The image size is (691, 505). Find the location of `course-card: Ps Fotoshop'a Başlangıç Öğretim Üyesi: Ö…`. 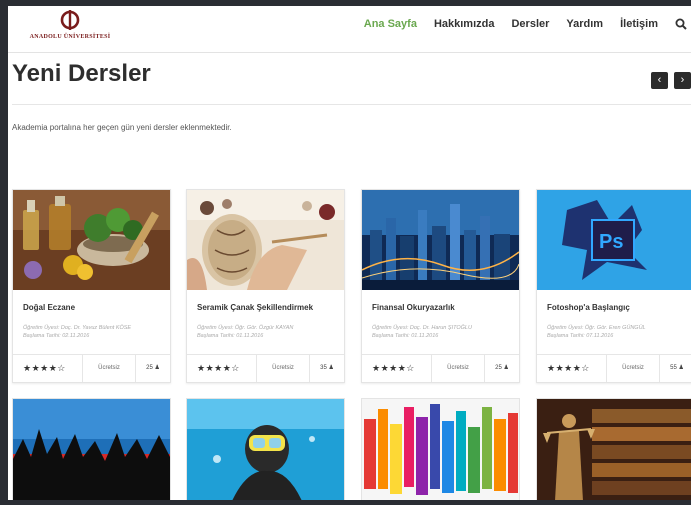

course-card: Ps Fotoshop'a Başlangıç Öğretim Üyesi: Ö… is located at coordinates (613, 286).